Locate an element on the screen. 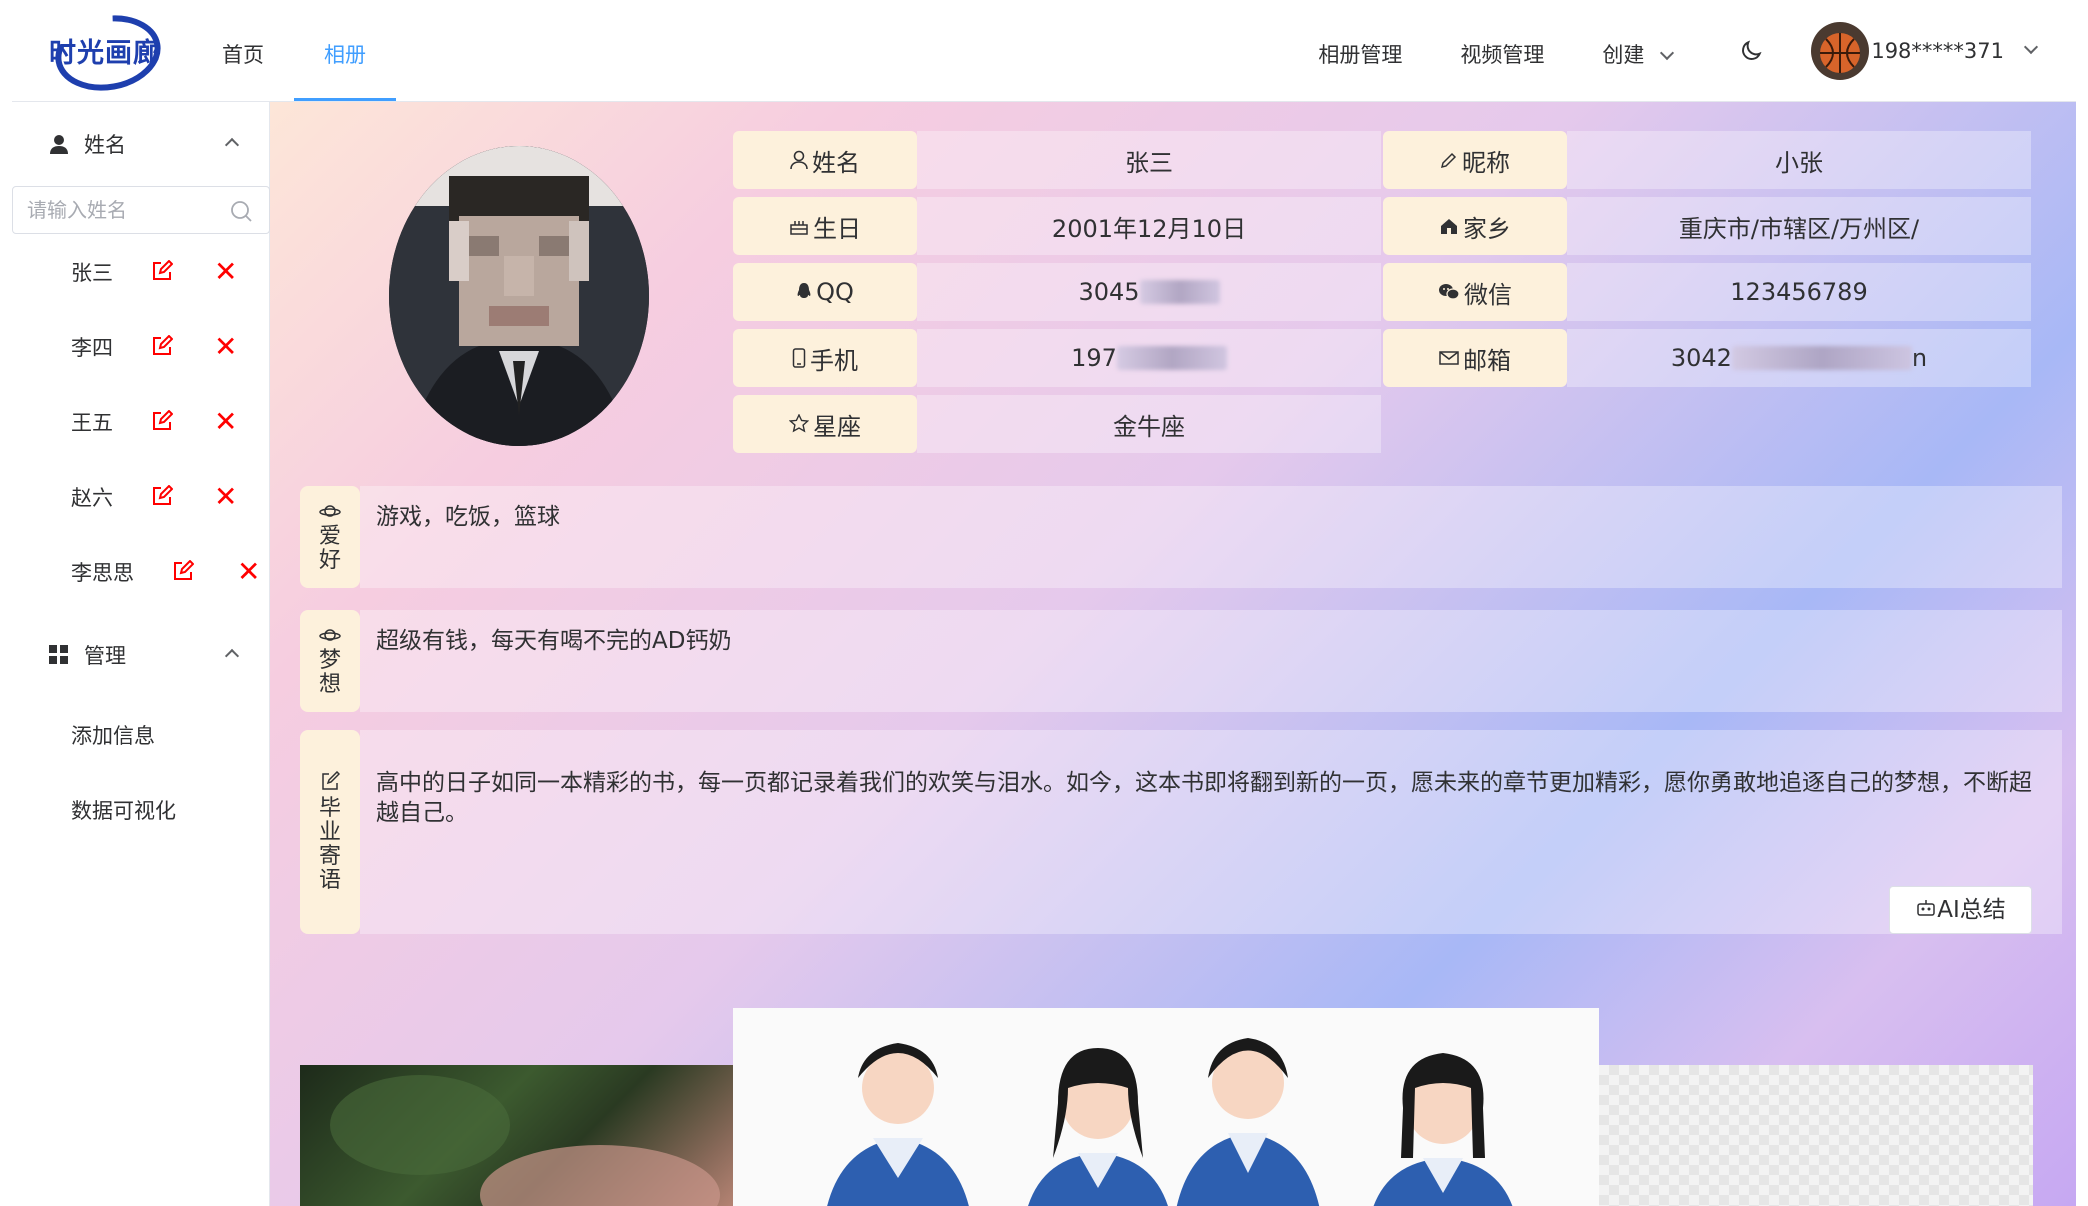  grid-icon is located at coordinates (59, 655).